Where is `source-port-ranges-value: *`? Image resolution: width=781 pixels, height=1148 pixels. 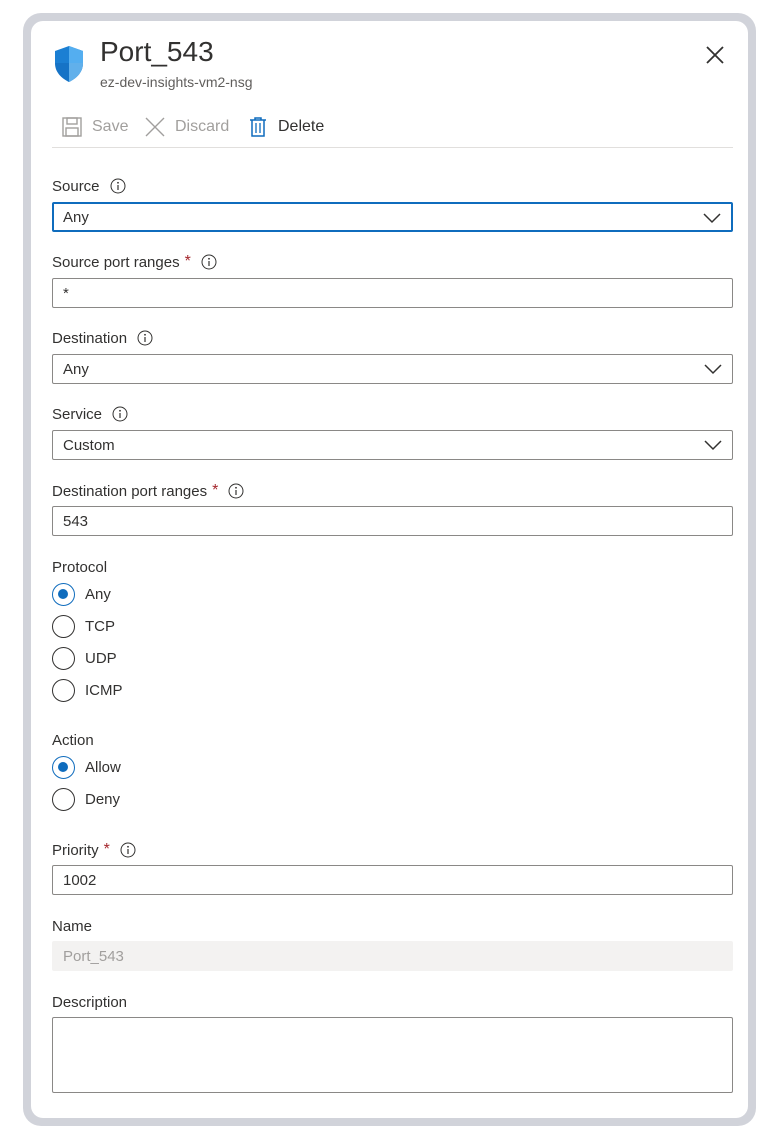
source-port-ranges-value: * is located at coordinates (66, 293).